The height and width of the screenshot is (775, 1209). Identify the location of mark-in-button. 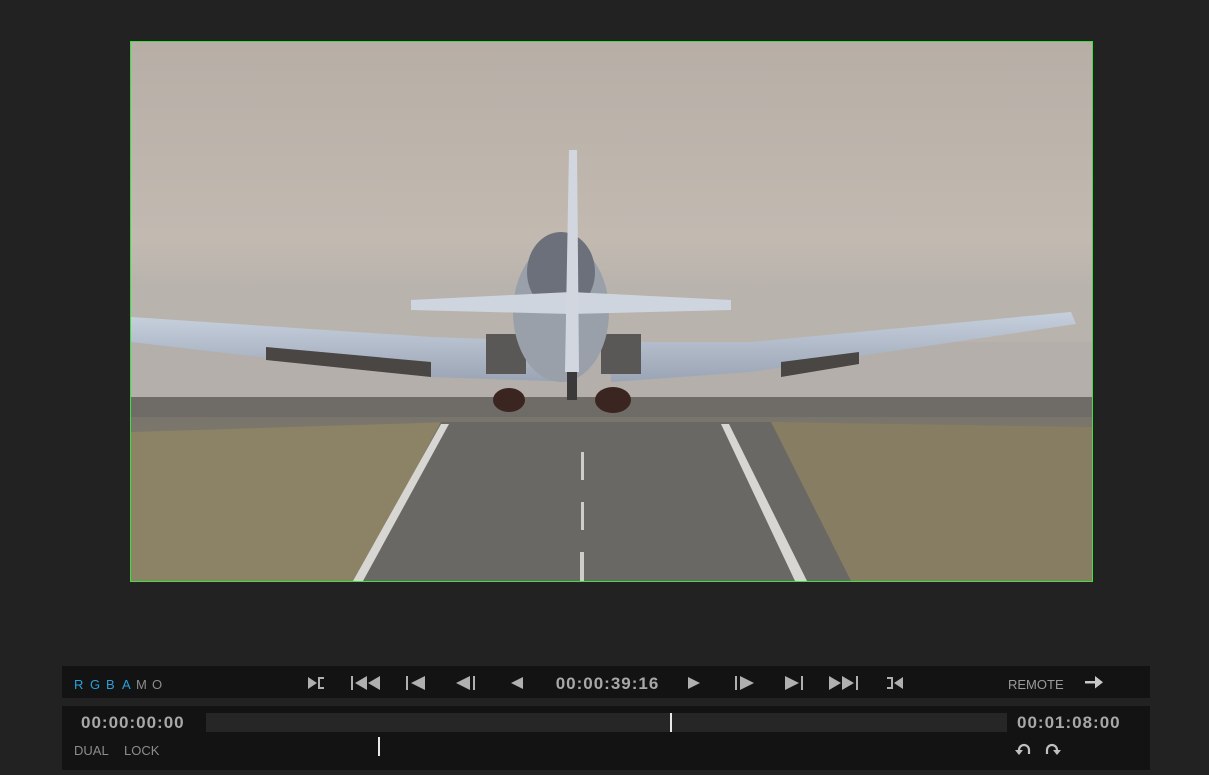
(316, 683).